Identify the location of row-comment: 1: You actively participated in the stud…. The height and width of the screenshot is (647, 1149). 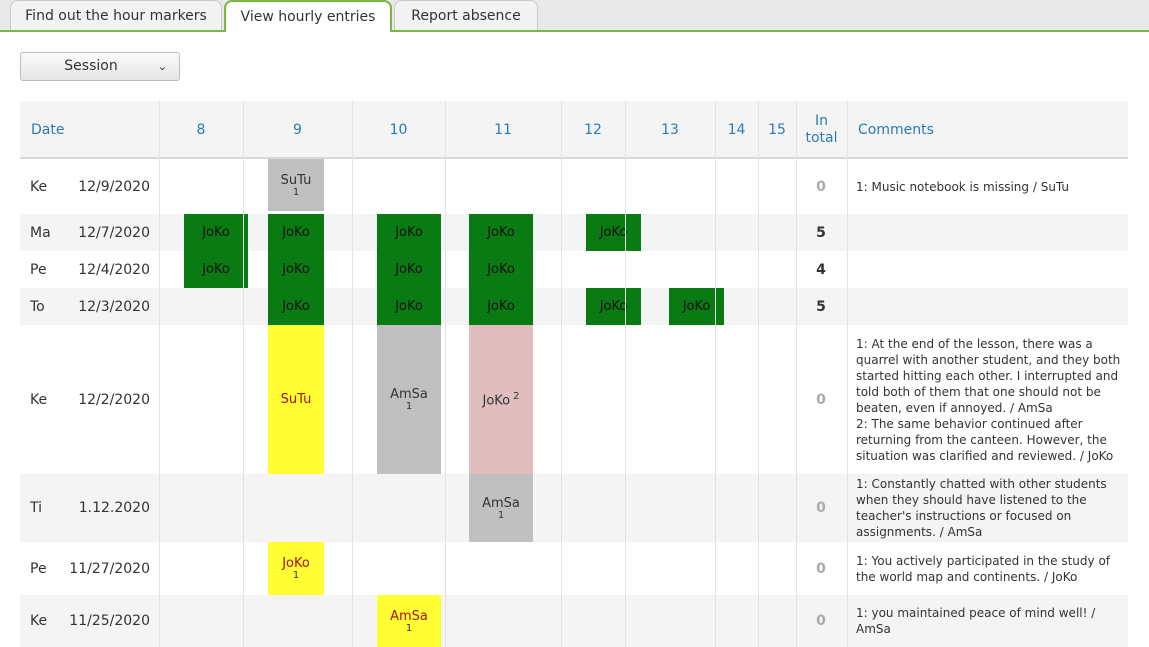
(991, 568).